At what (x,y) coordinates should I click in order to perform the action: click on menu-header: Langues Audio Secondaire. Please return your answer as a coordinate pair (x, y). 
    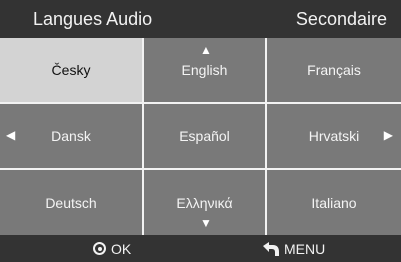
    Looking at the image, I should click on (200, 19).